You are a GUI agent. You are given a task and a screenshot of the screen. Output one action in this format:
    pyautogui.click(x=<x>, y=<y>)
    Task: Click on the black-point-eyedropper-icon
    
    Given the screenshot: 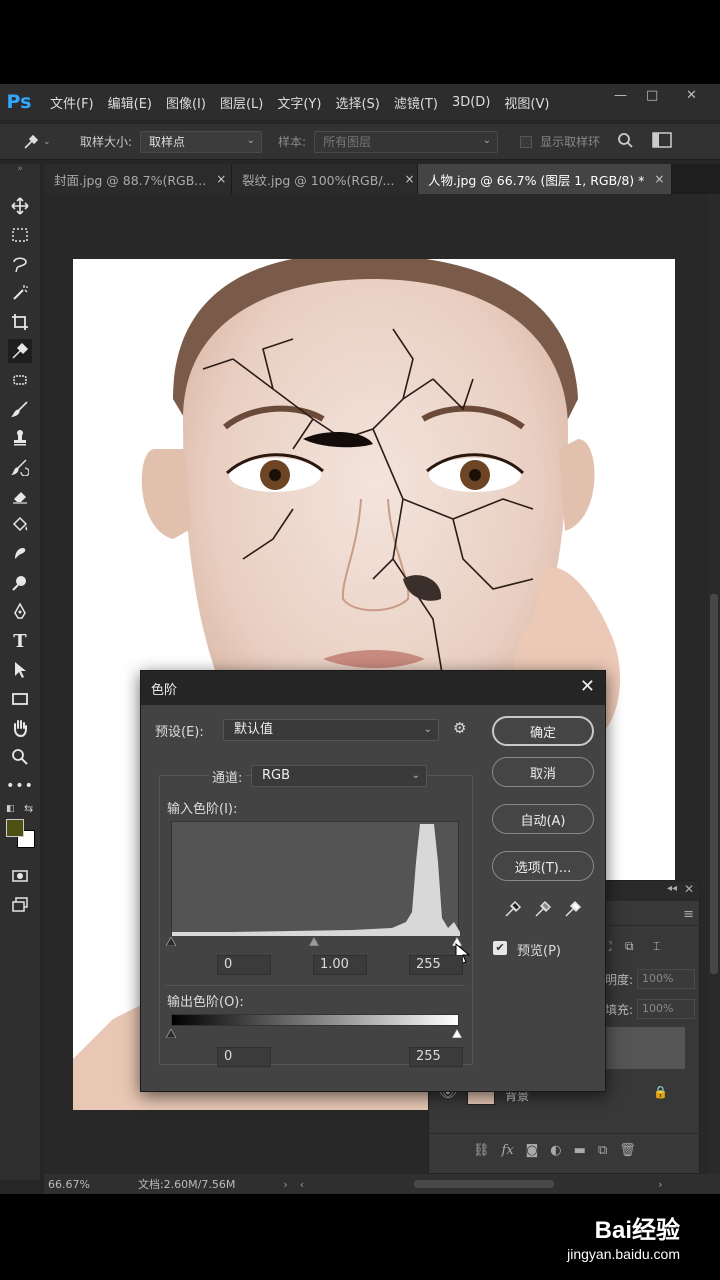 What is the action you would take?
    pyautogui.click(x=513, y=911)
    